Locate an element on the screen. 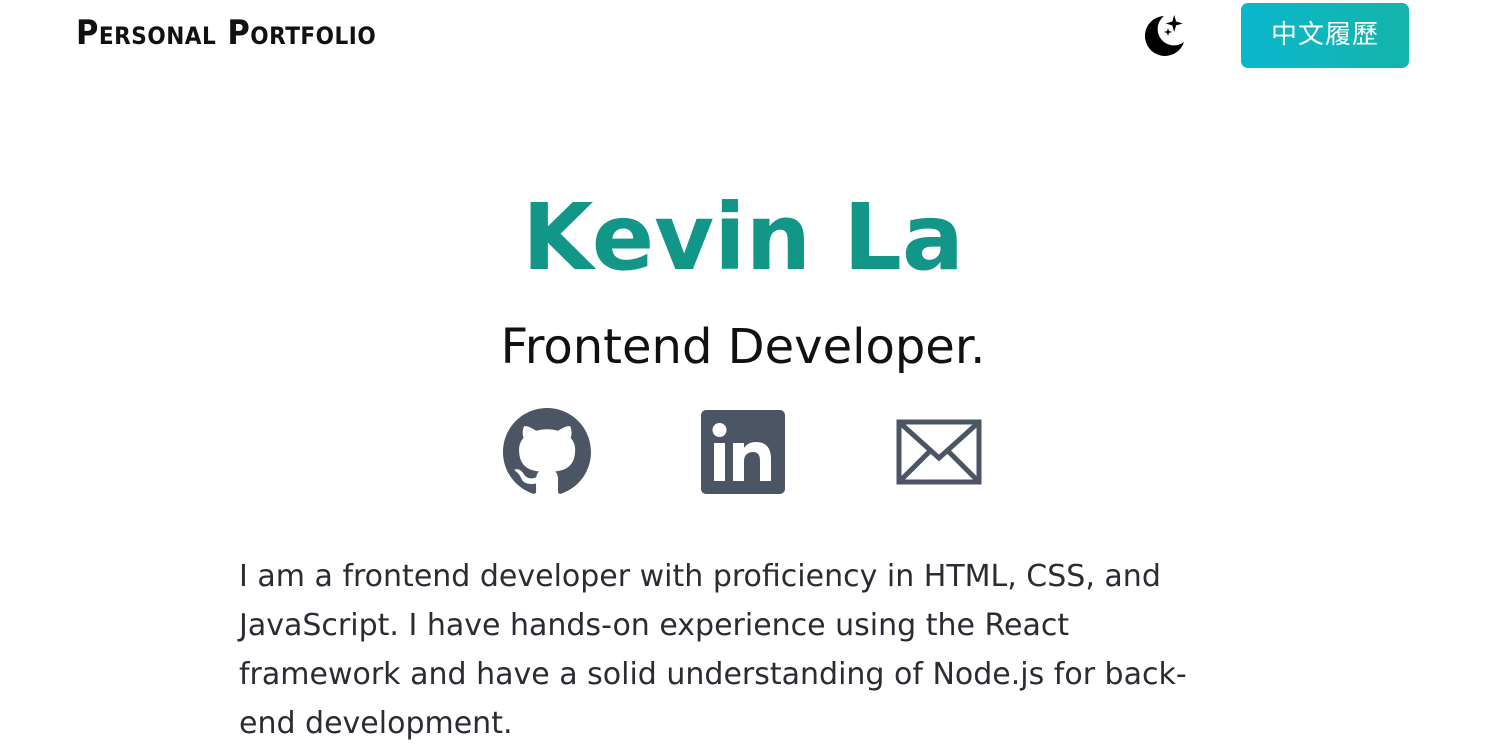 This screenshot has width=1506, height=750. site-brand: Personal Portfolio is located at coordinates (226, 33).